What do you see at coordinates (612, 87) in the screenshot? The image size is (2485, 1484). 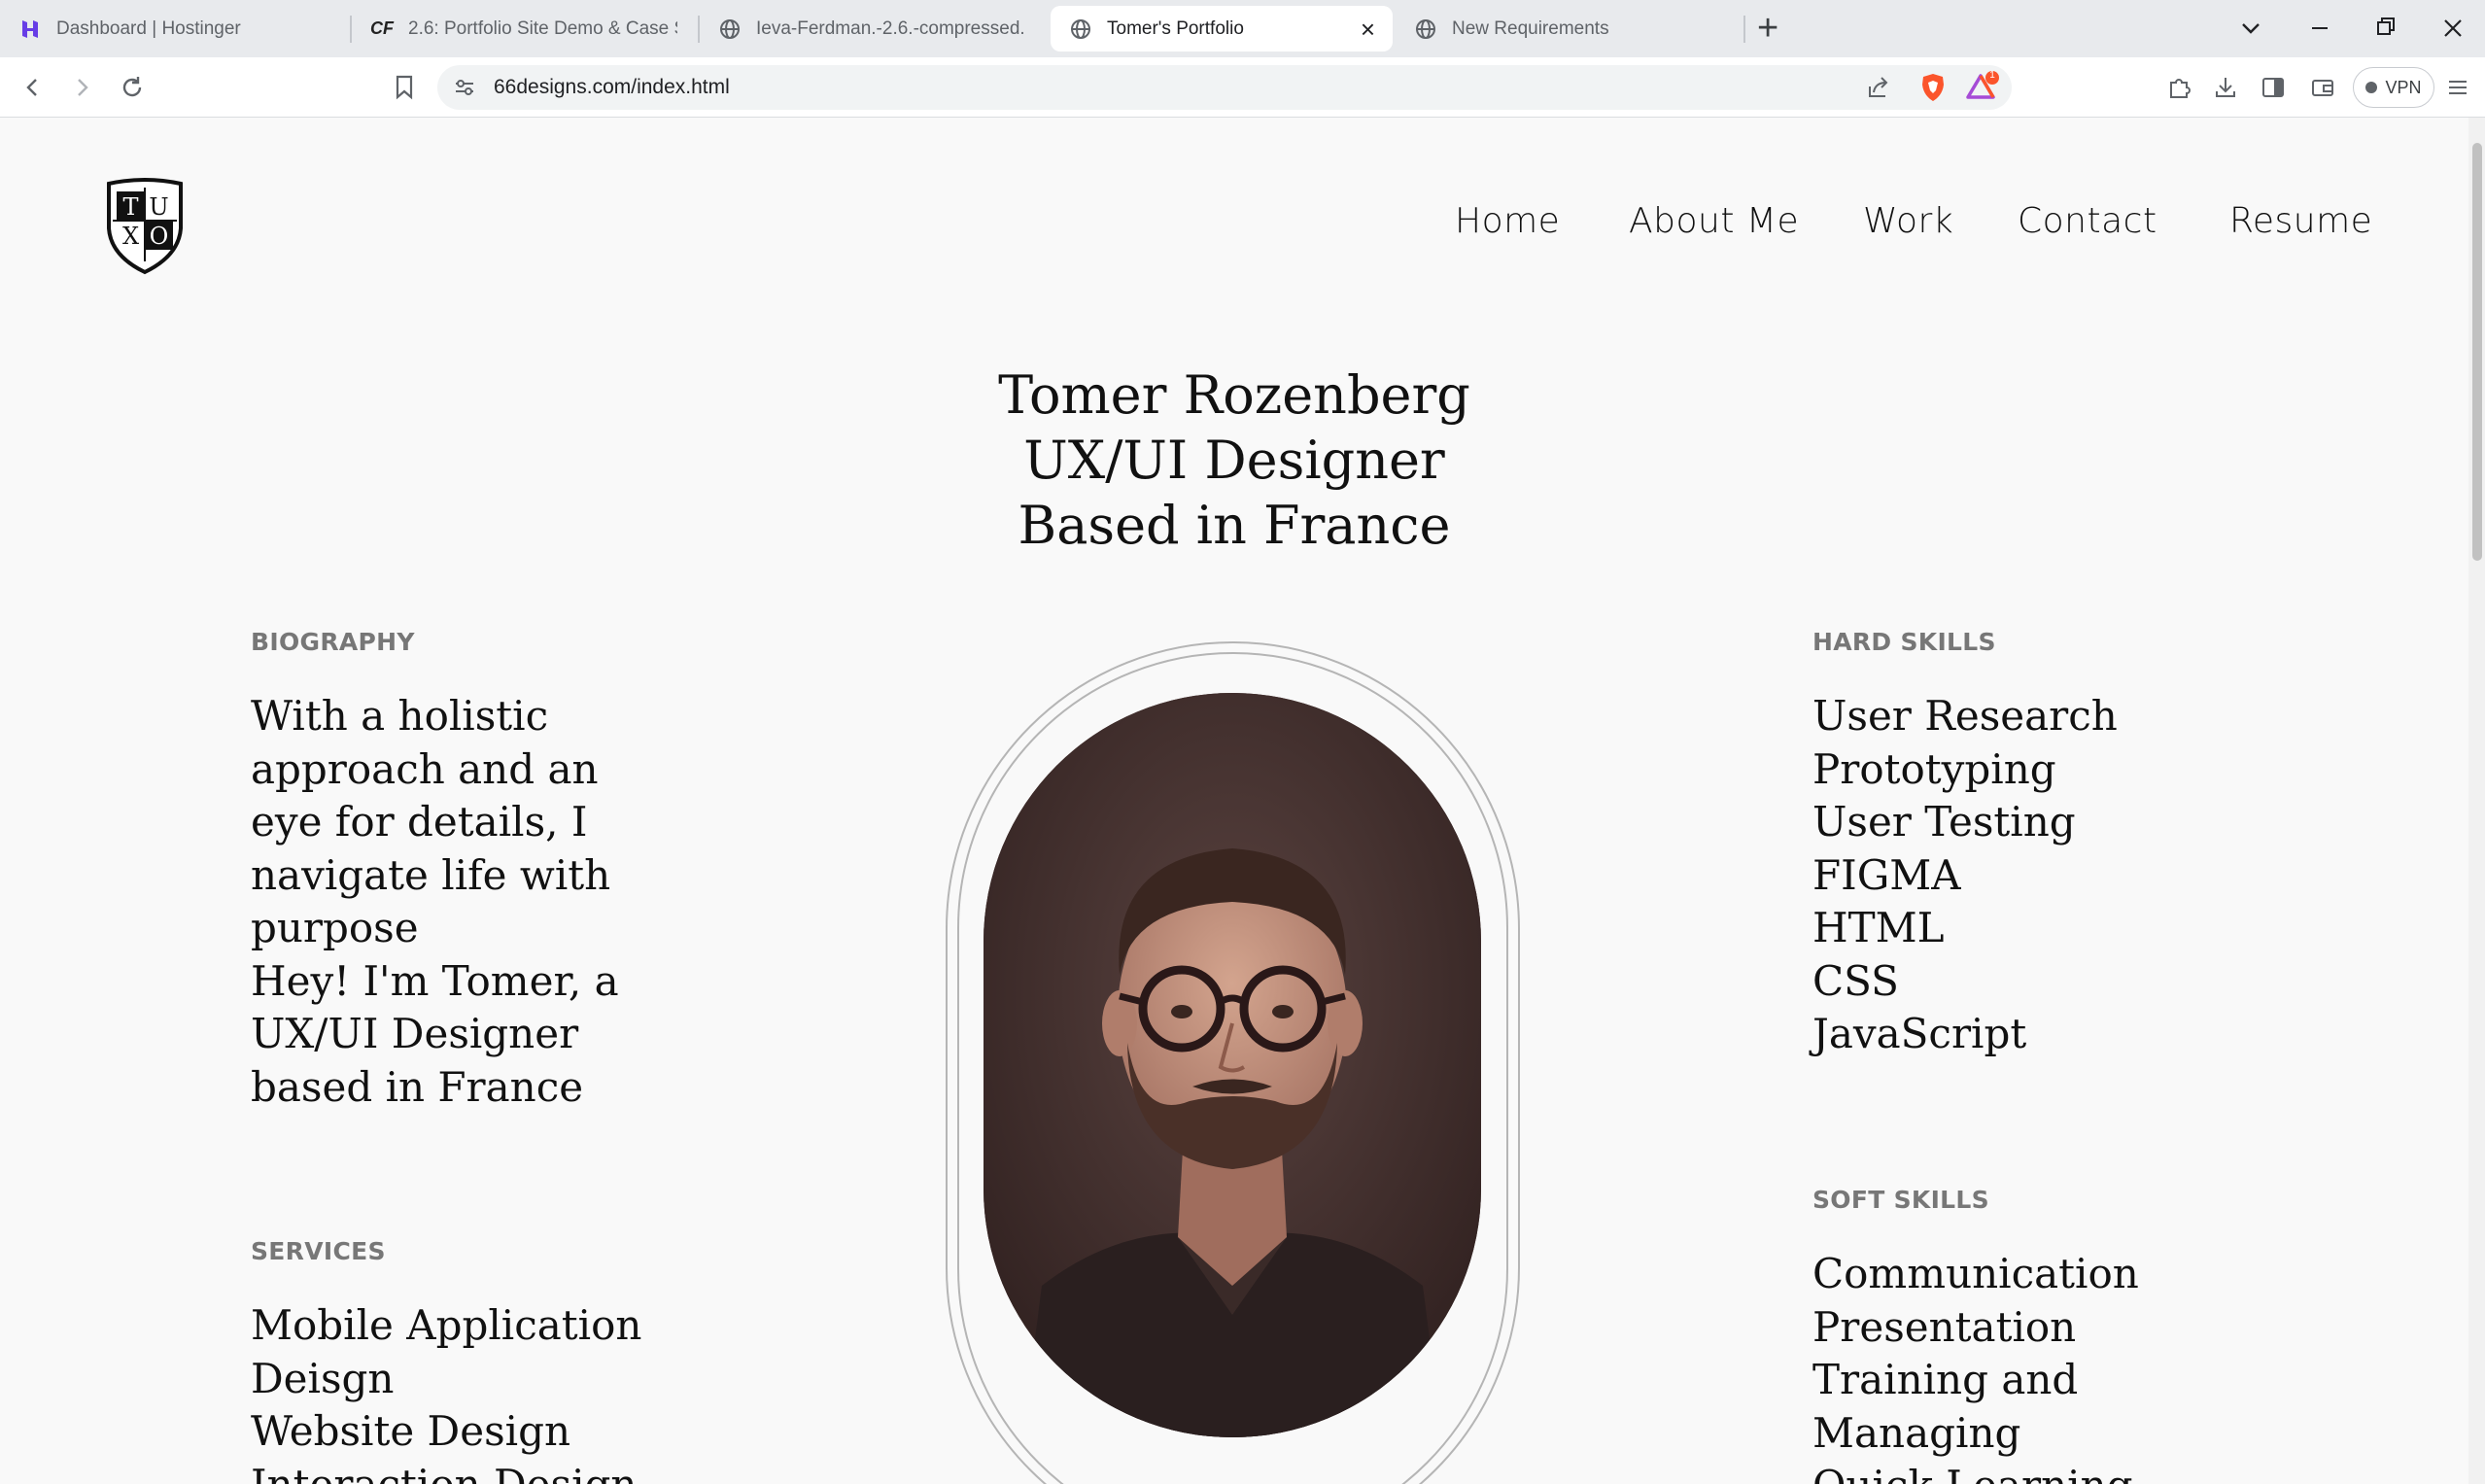 I see `url-text: 66designs.com/index.html` at bounding box center [612, 87].